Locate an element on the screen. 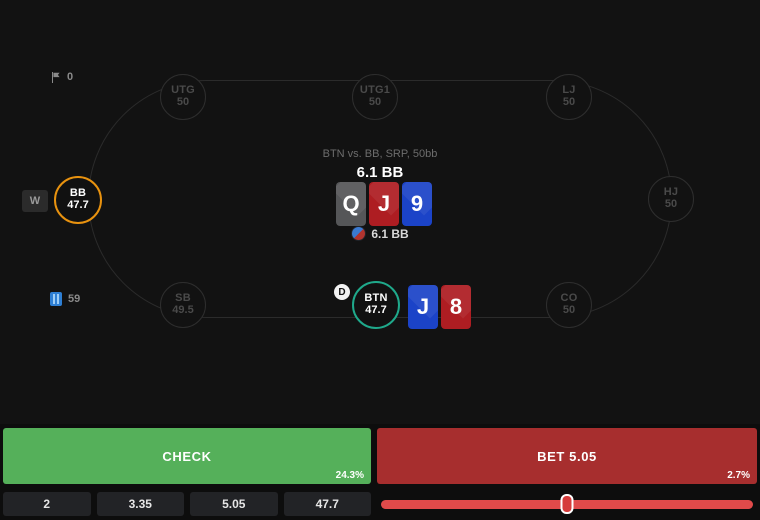 This screenshot has width=760, height=520. flagged-hands-value: 0 is located at coordinates (70, 77).